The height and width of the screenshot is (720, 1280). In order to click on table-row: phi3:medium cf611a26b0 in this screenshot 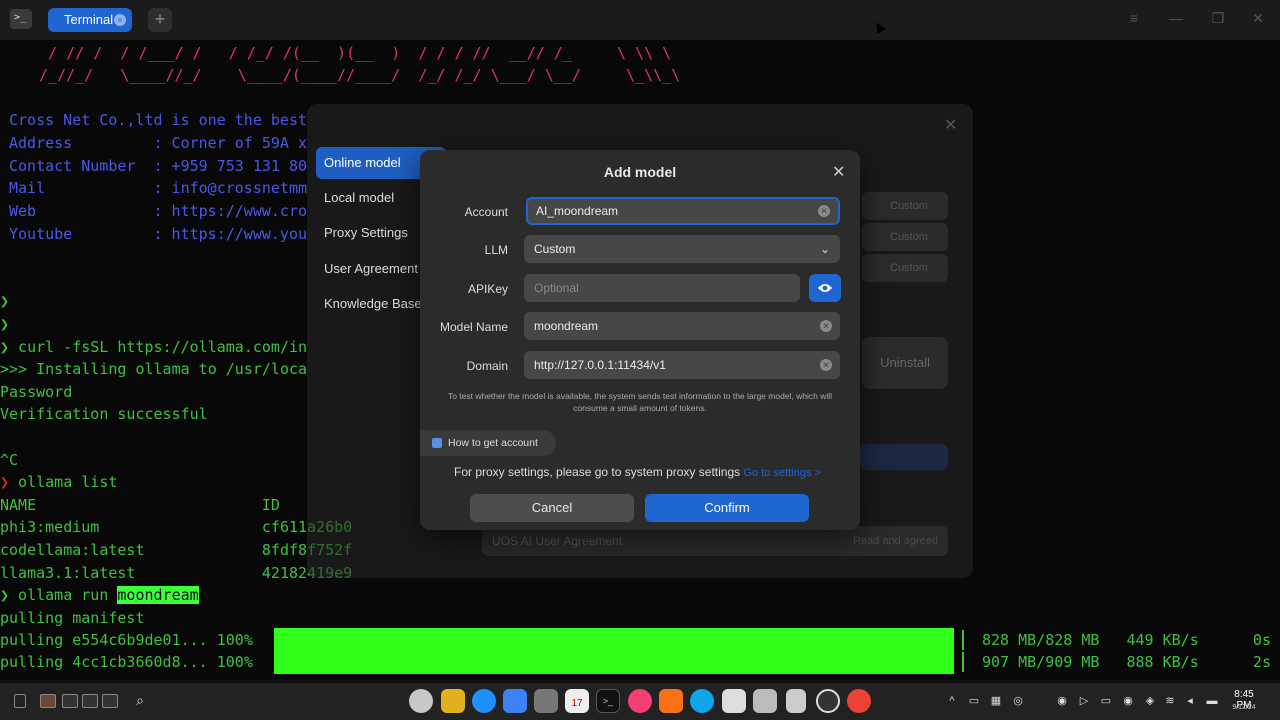, I will do `click(176, 527)`.